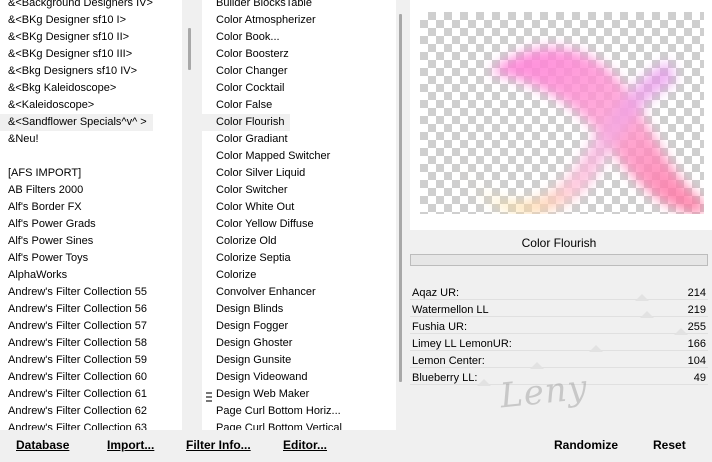 The width and height of the screenshot is (712, 462). I want to click on category-row: &<Kaleidoscope>, so click(91, 105).